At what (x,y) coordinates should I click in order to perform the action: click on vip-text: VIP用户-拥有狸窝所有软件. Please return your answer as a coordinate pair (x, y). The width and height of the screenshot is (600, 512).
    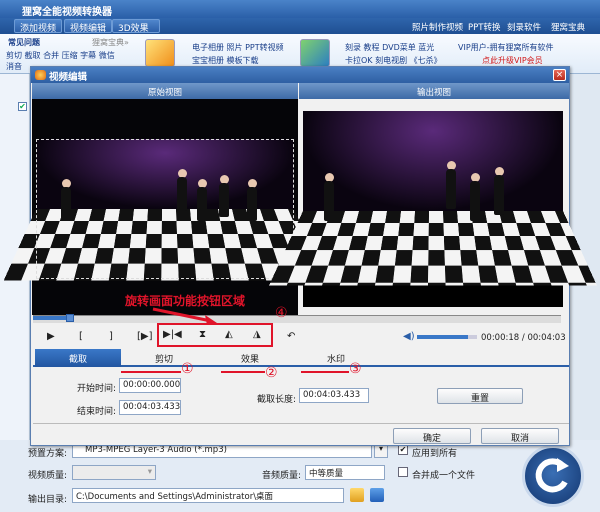
    Looking at the image, I should click on (506, 47).